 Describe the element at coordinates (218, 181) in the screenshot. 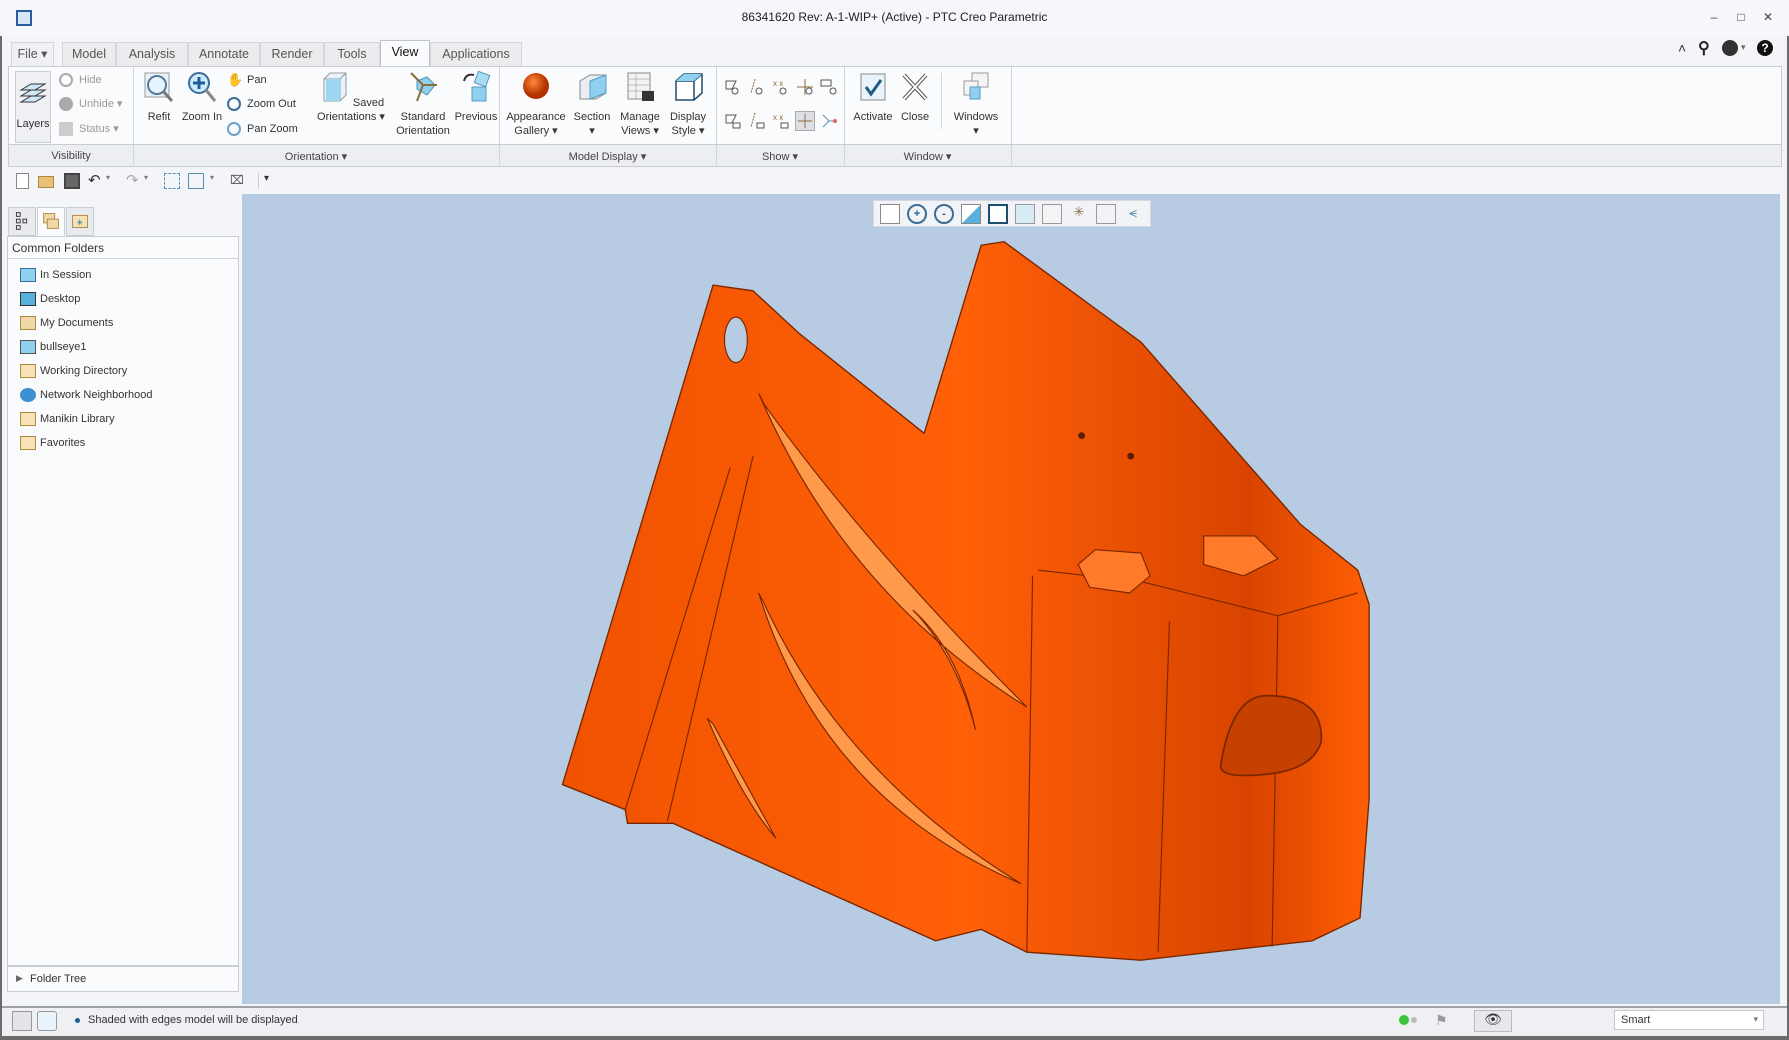

I see `windows-qat-dropdown-icon: ▾` at that location.